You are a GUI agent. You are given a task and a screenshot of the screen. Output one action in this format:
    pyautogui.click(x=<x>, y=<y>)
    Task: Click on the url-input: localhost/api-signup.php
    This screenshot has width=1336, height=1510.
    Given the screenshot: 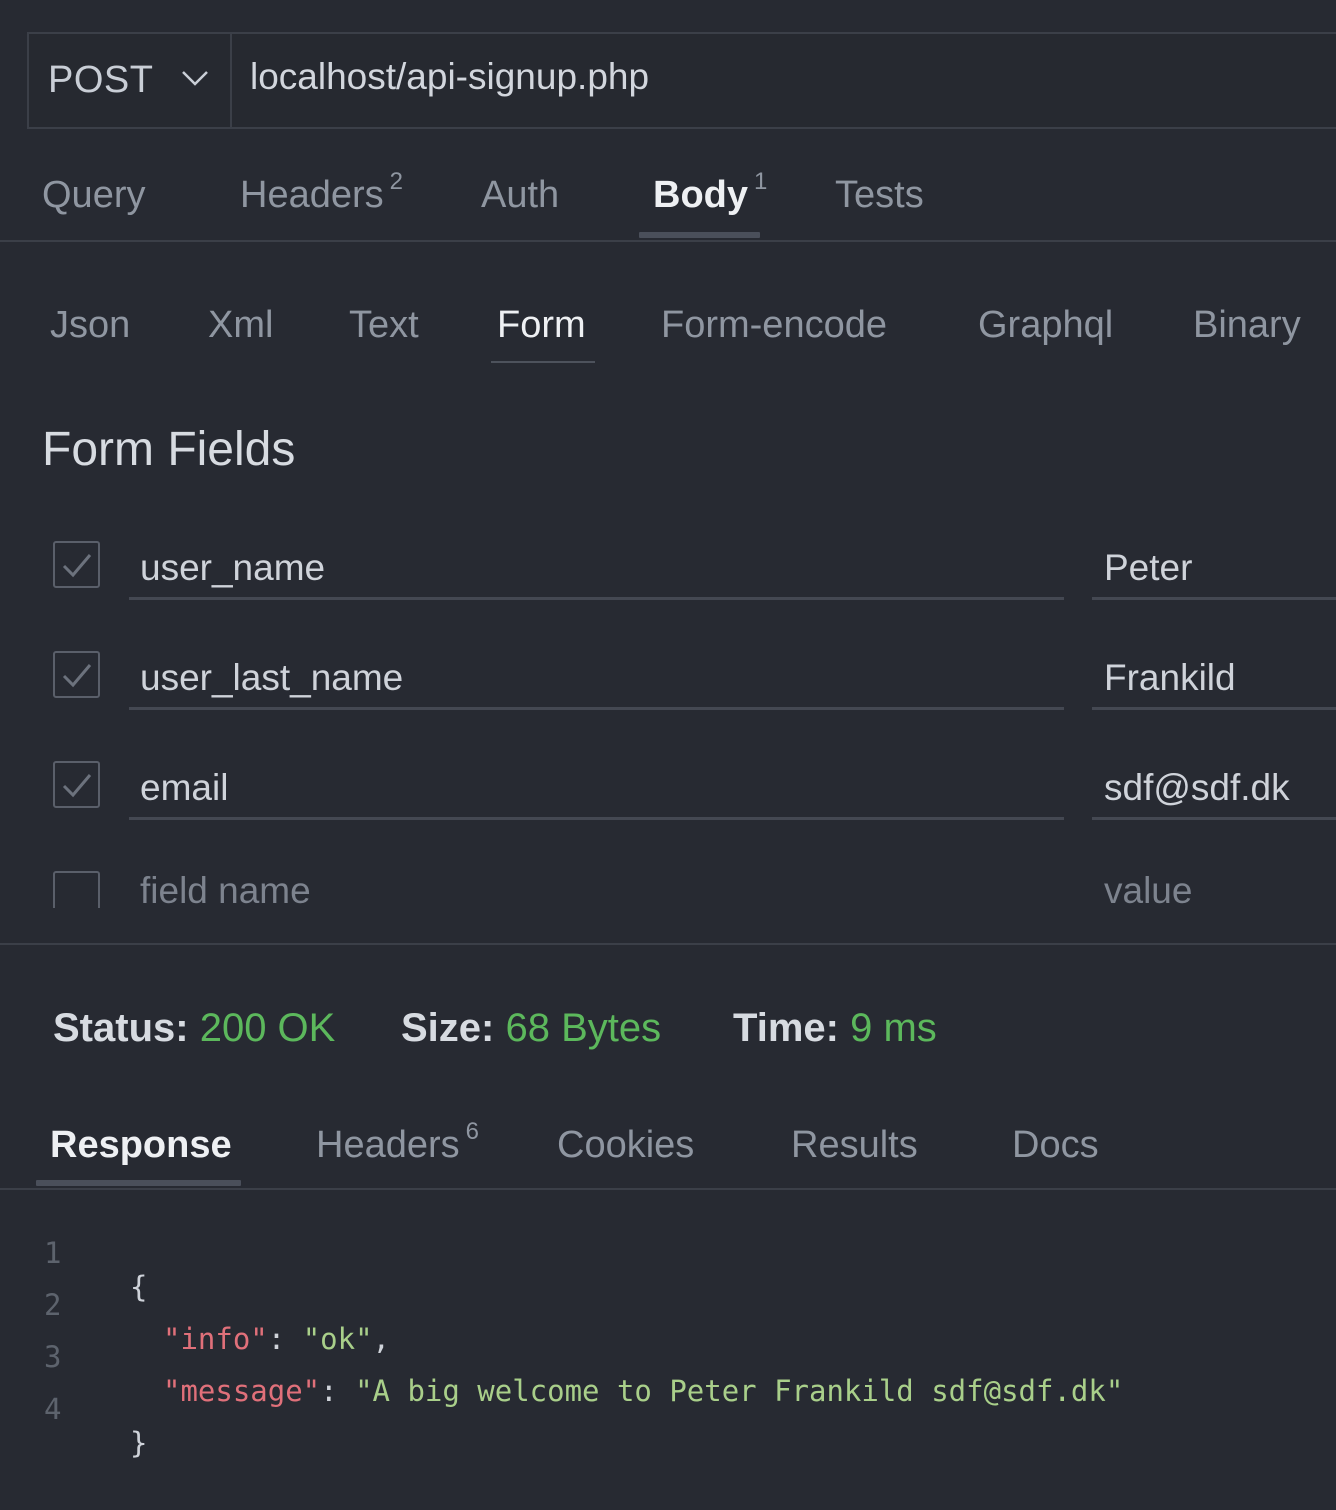 What is the action you would take?
    pyautogui.click(x=784, y=80)
    